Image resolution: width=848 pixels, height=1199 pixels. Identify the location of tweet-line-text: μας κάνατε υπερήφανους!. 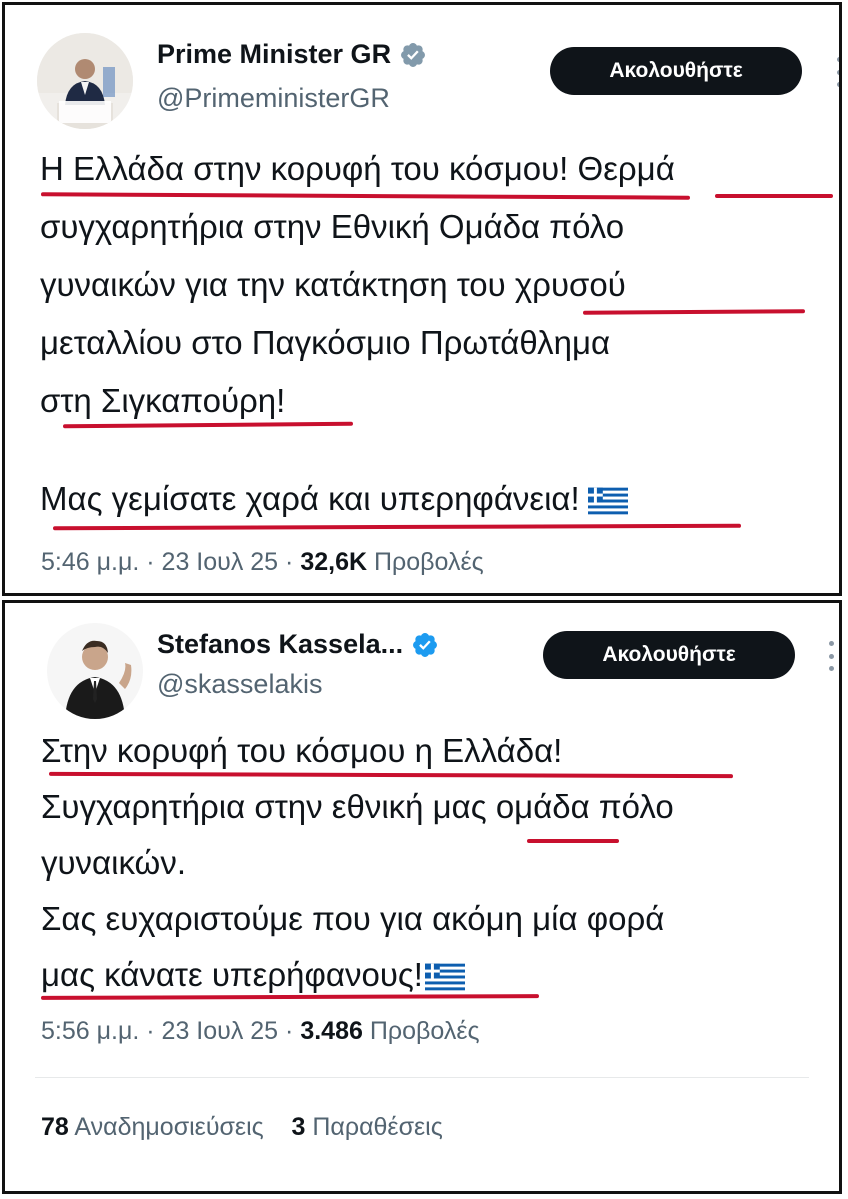
(232, 974).